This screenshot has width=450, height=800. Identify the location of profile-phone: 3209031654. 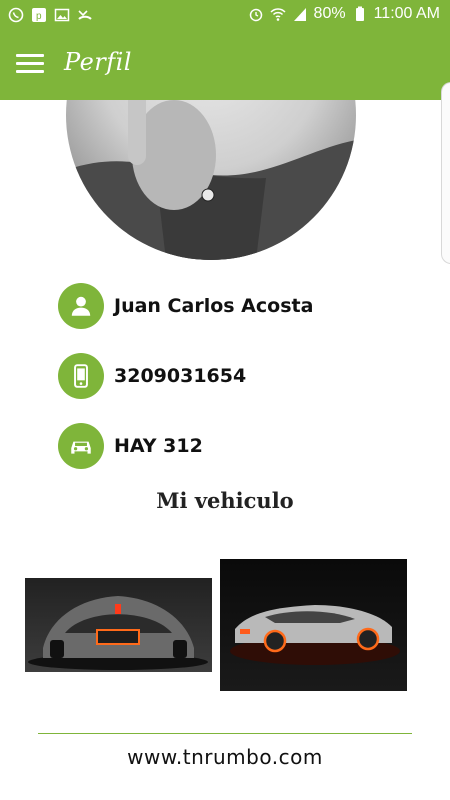
(180, 376).